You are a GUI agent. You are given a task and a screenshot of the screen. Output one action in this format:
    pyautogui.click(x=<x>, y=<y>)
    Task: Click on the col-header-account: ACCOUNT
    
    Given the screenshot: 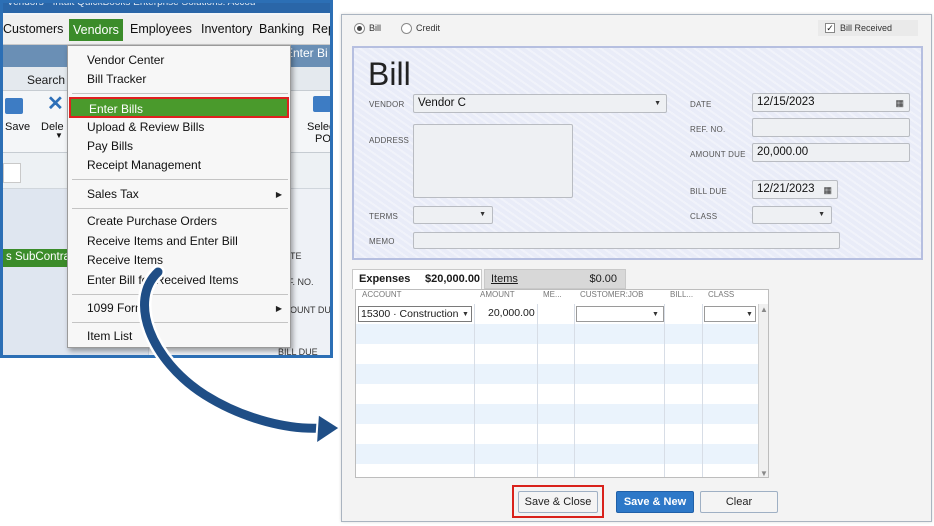 What is the action you would take?
    pyautogui.click(x=380, y=297)
    